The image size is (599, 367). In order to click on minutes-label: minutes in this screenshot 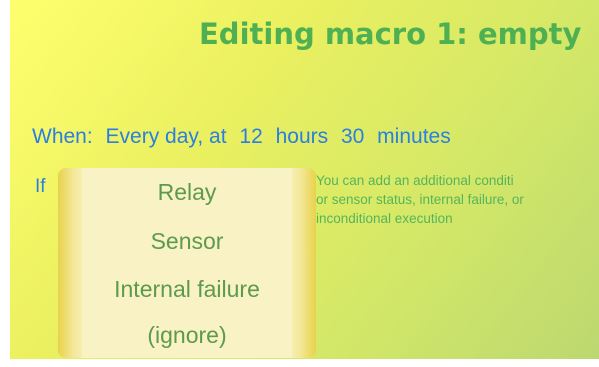, I will do `click(414, 136)`.